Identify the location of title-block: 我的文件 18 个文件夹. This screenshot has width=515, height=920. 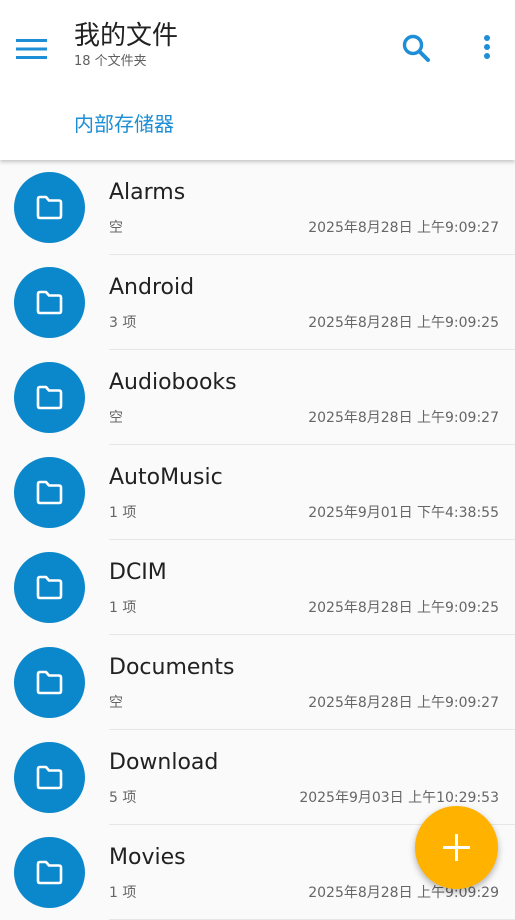
(126, 45).